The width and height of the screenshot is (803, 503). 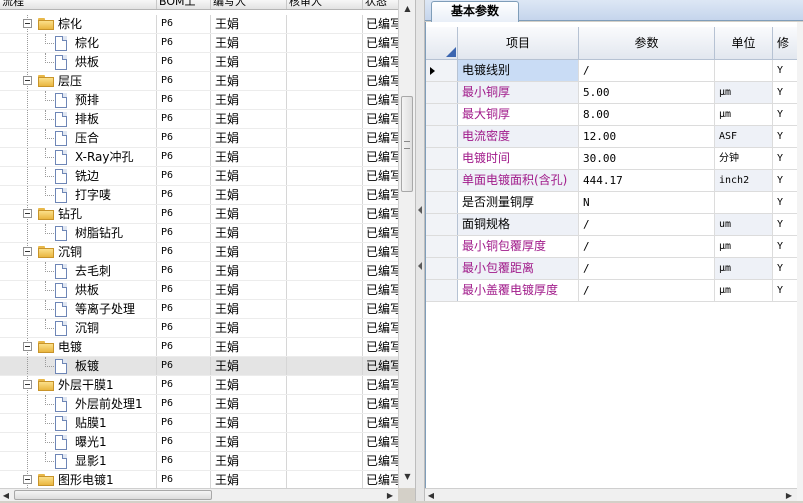 I want to click on param-unit-cell, so click(x=744, y=70).